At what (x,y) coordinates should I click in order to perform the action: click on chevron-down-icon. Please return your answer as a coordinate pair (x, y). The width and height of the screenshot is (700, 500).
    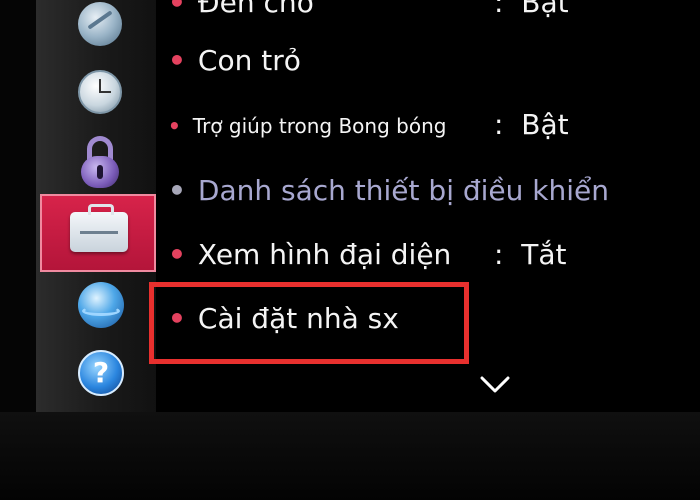
    Looking at the image, I should click on (495, 385).